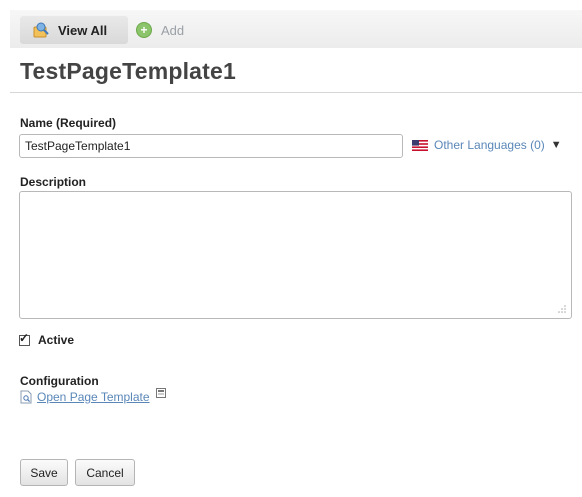 This screenshot has height=497, width=582. What do you see at coordinates (296, 92) in the screenshot?
I see `title-divider` at bounding box center [296, 92].